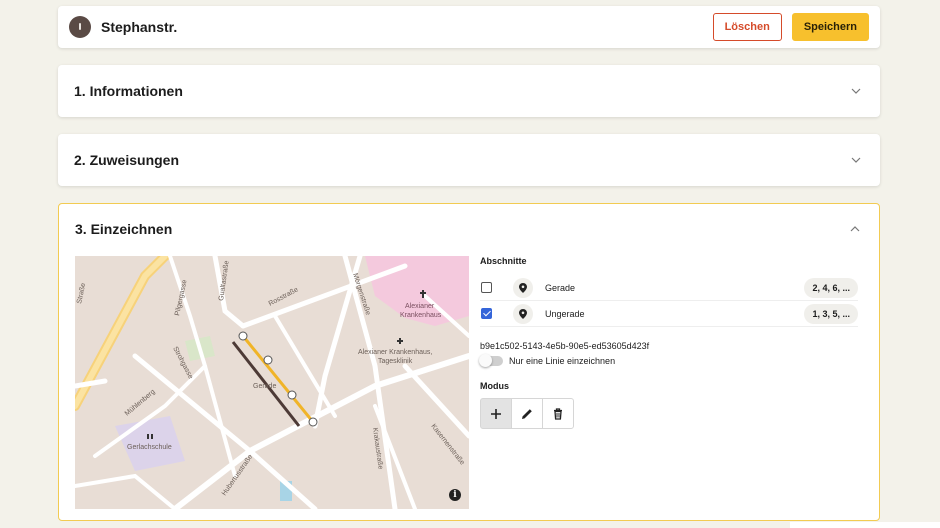  Describe the element at coordinates (469, 229) in the screenshot. I see `section-einzeichnen-header: 3. Einzeichnen` at that location.